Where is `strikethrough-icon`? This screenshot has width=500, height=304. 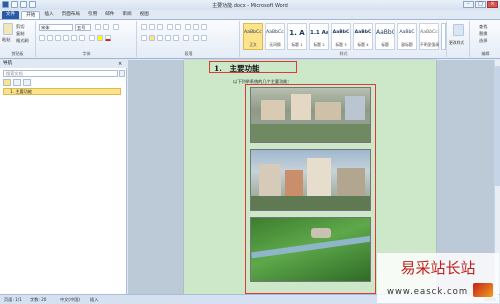
strikethrough-icon is located at coordinates (66, 38).